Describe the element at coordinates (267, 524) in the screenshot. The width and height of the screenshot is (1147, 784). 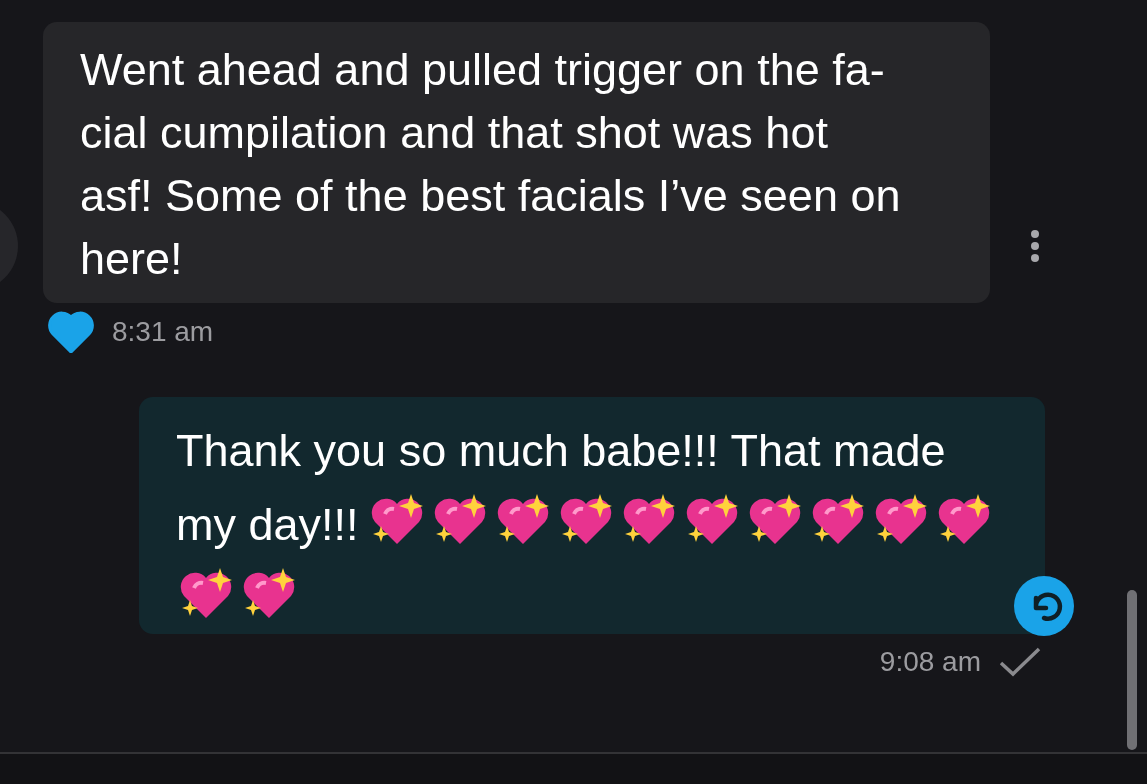
I see `message-text: my day!!!` at that location.